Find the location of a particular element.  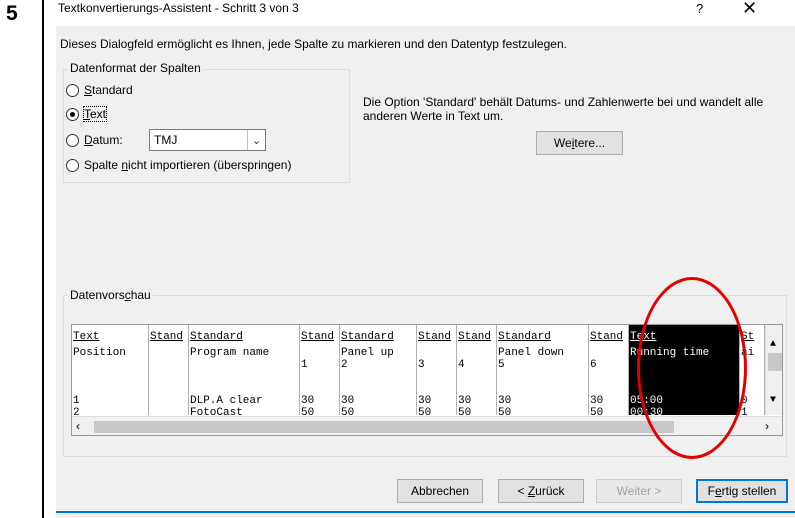

preview-cell: Panel up is located at coordinates (367, 353).